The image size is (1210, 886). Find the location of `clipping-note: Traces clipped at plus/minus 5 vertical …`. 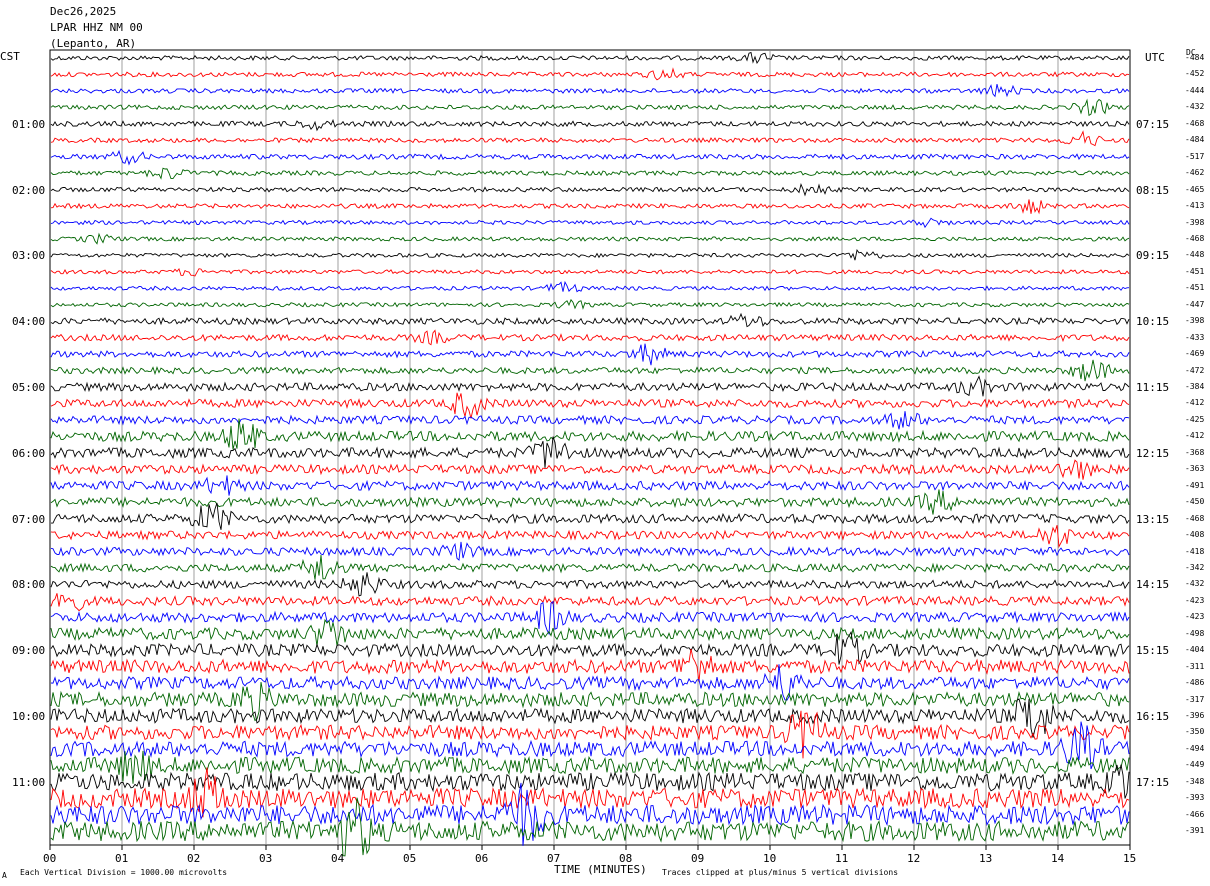

clipping-note: Traces clipped at plus/minus 5 vertical … is located at coordinates (780, 872).